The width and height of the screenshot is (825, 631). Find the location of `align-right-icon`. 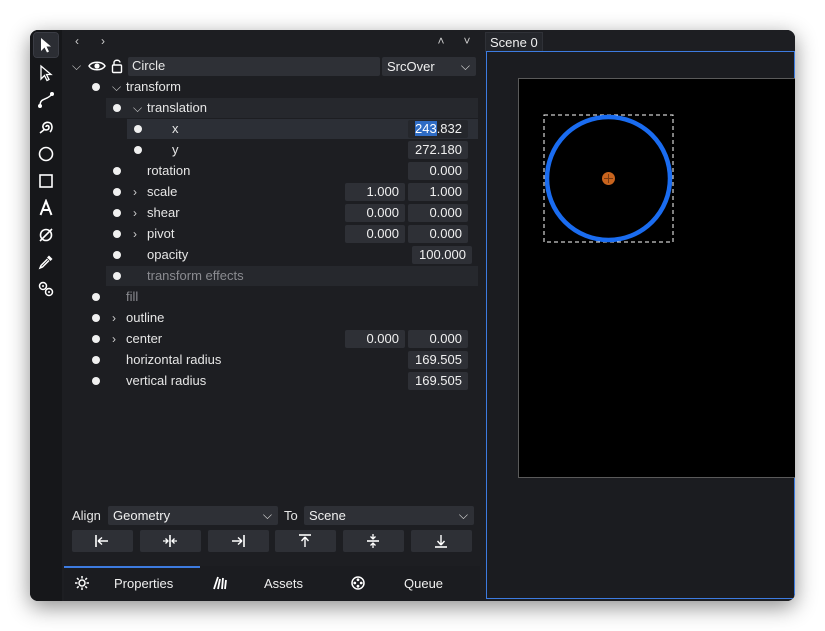

align-right-icon is located at coordinates (238, 541).